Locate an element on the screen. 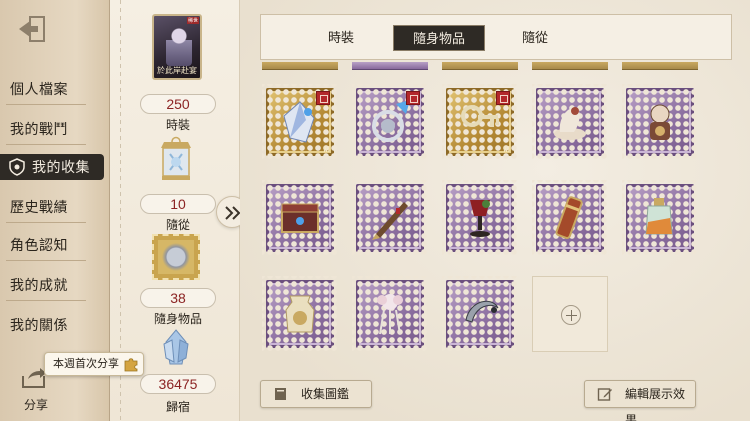 This screenshot has width=750, height=421. clockwork-doll-icon is located at coordinates (660, 122).